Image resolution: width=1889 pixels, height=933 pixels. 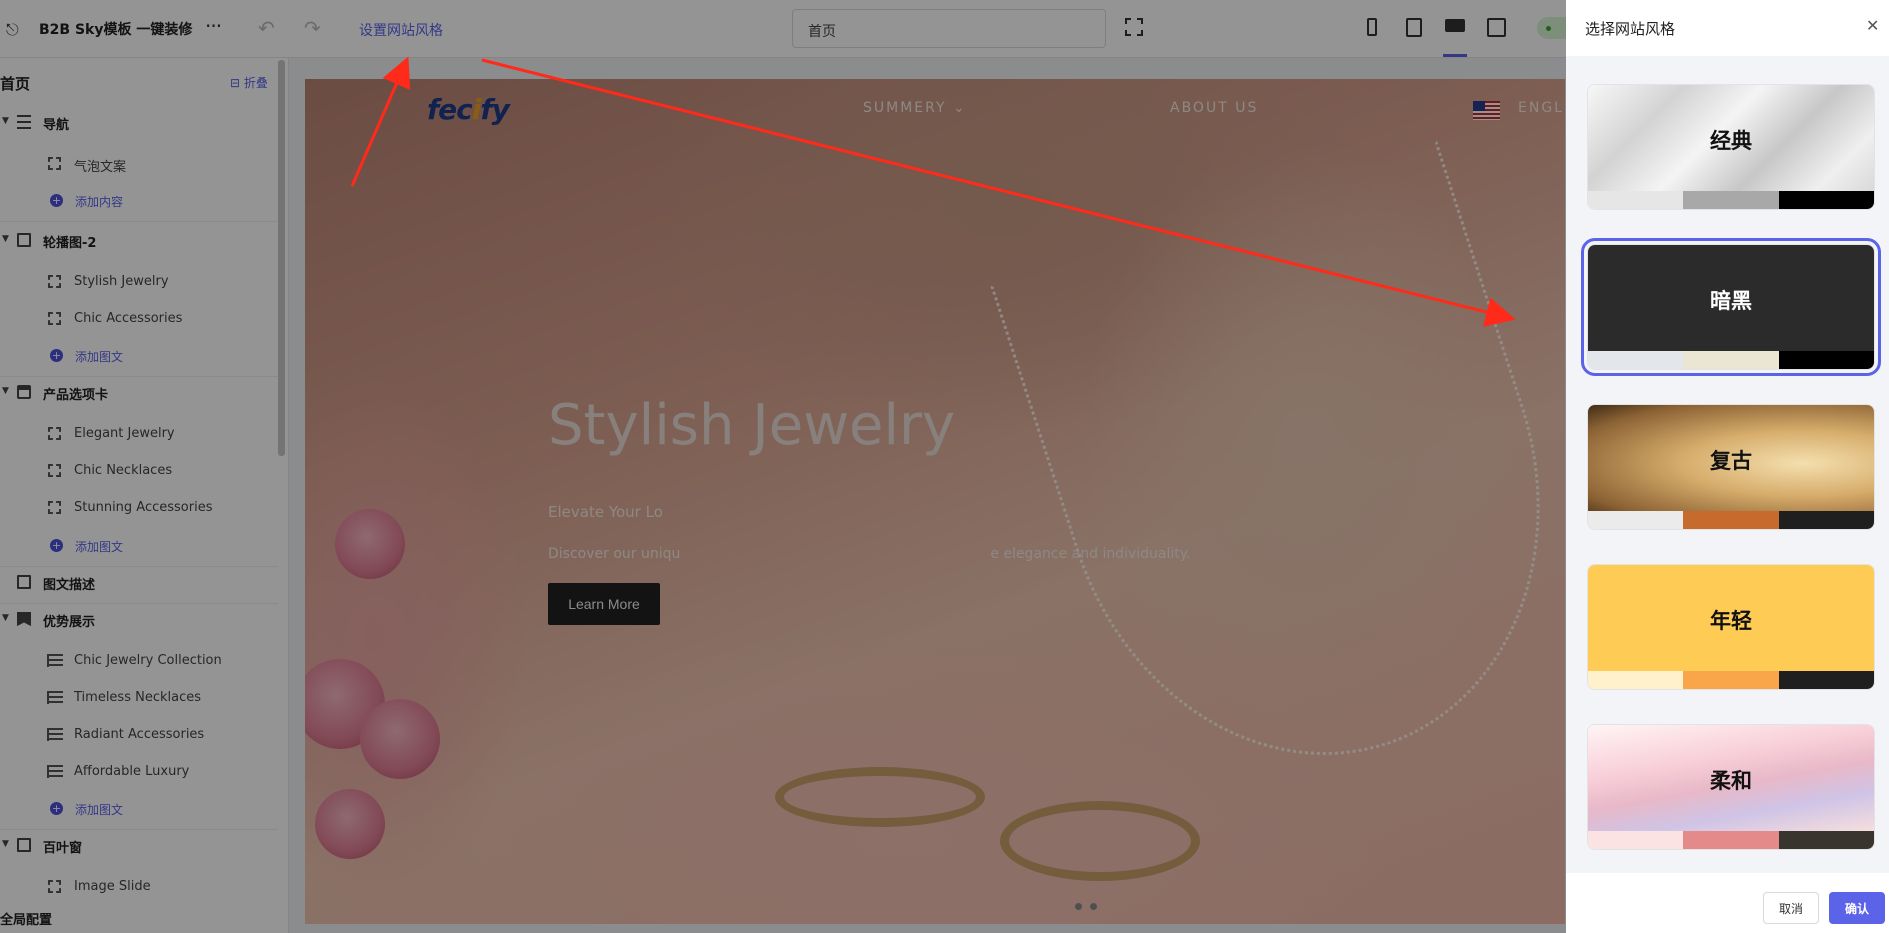 I want to click on style-card-young: 年轻, so click(x=1731, y=627).